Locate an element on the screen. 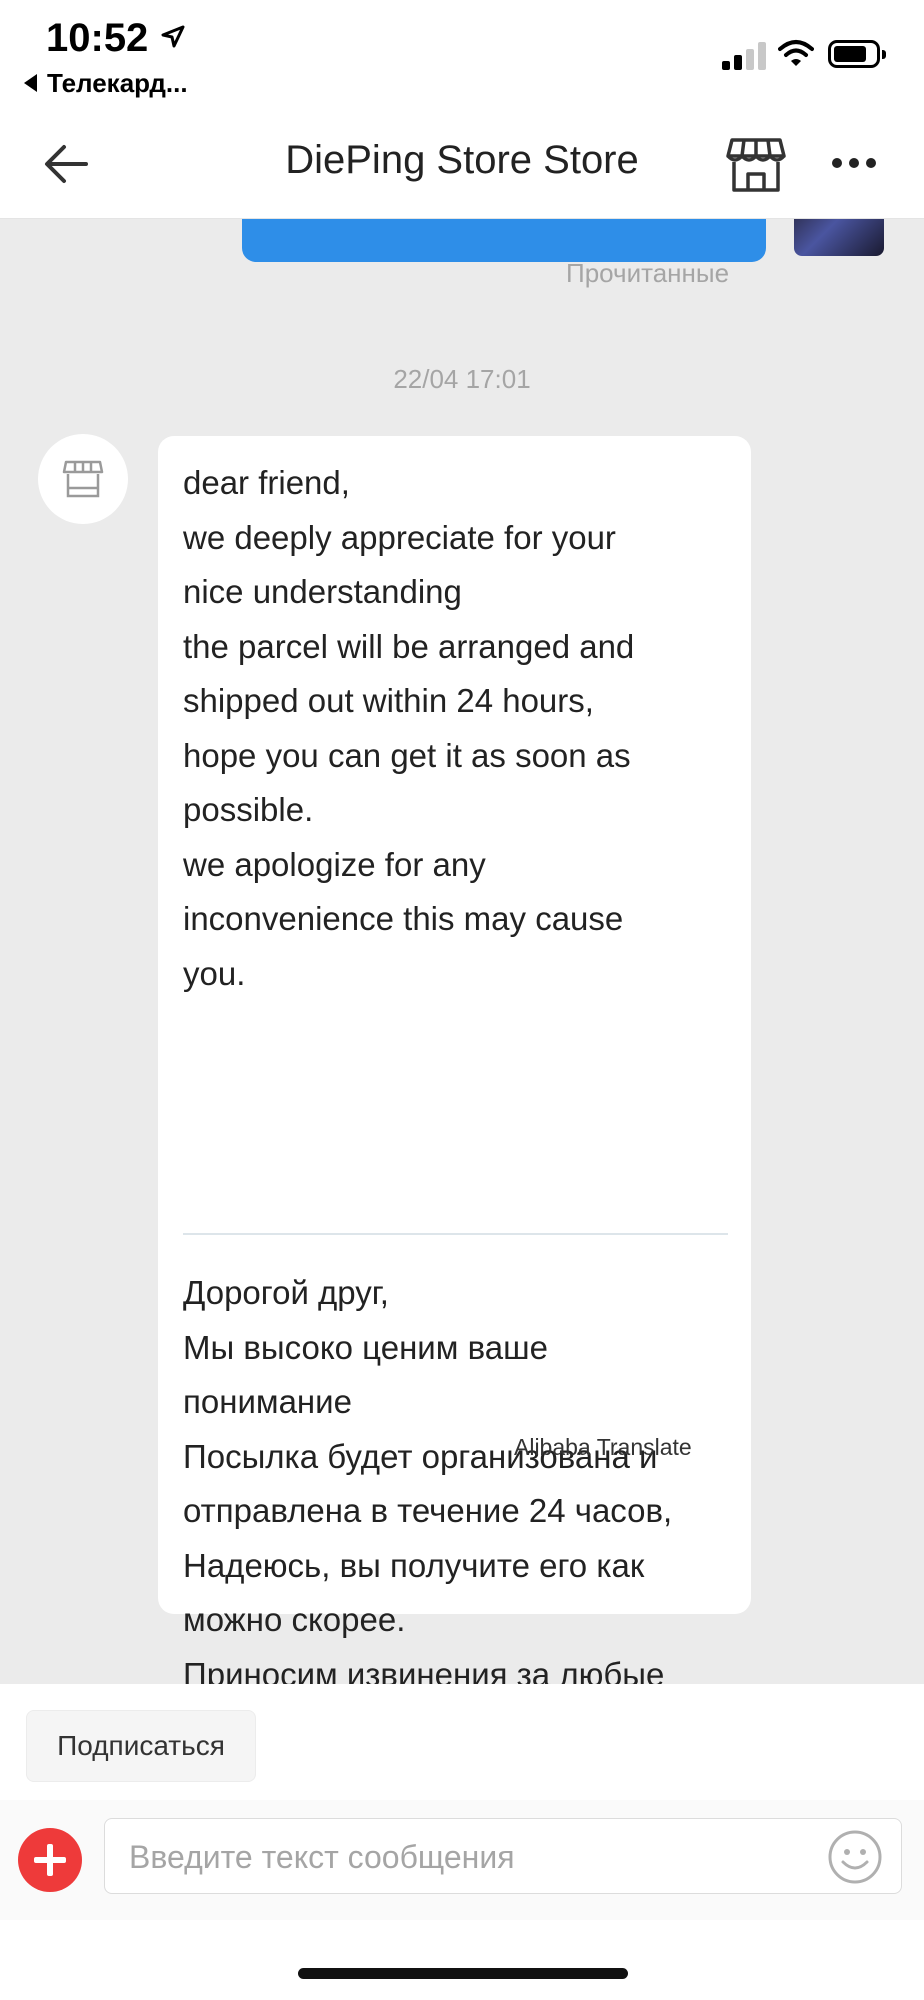 The image size is (924, 2000). store-avatar is located at coordinates (83, 479).